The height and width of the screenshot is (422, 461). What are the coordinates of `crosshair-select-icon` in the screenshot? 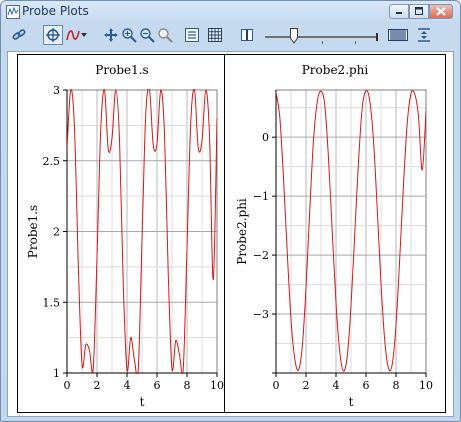 It's located at (53, 35).